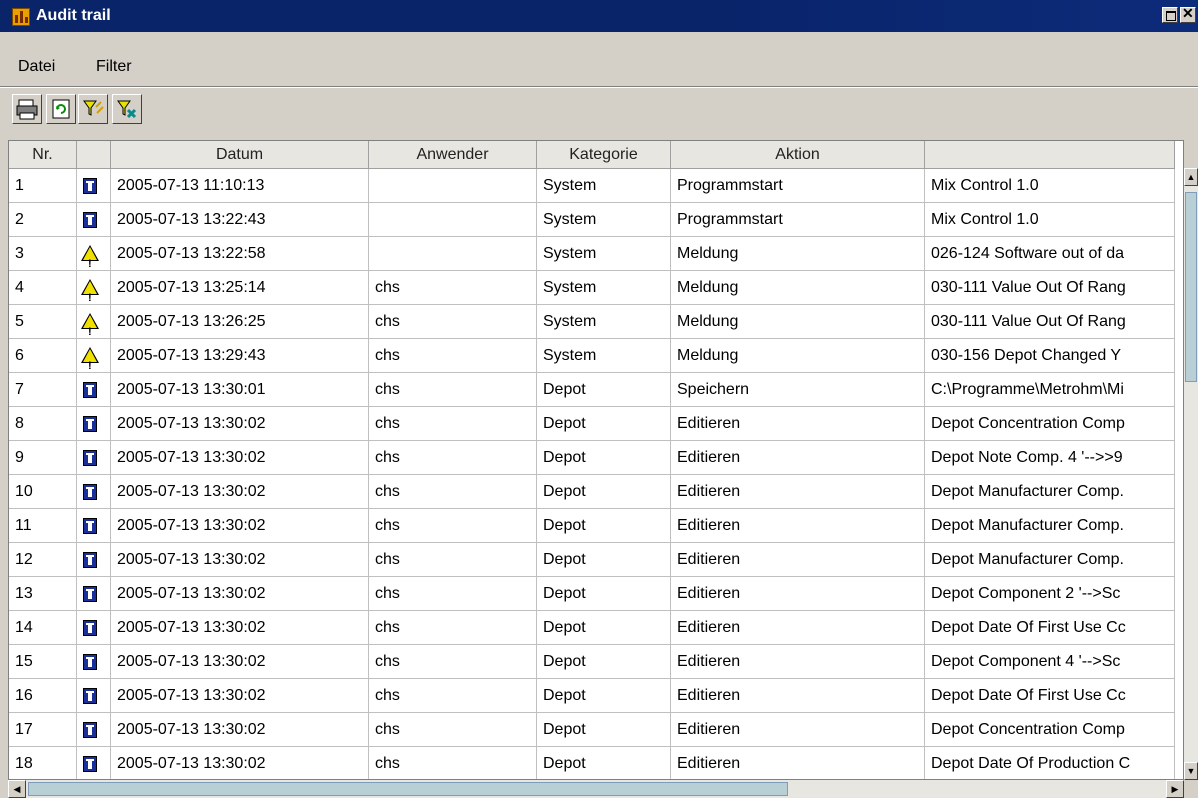 Image resolution: width=1198 pixels, height=798 pixels. I want to click on scroll-up-button: ▲, so click(1191, 177).